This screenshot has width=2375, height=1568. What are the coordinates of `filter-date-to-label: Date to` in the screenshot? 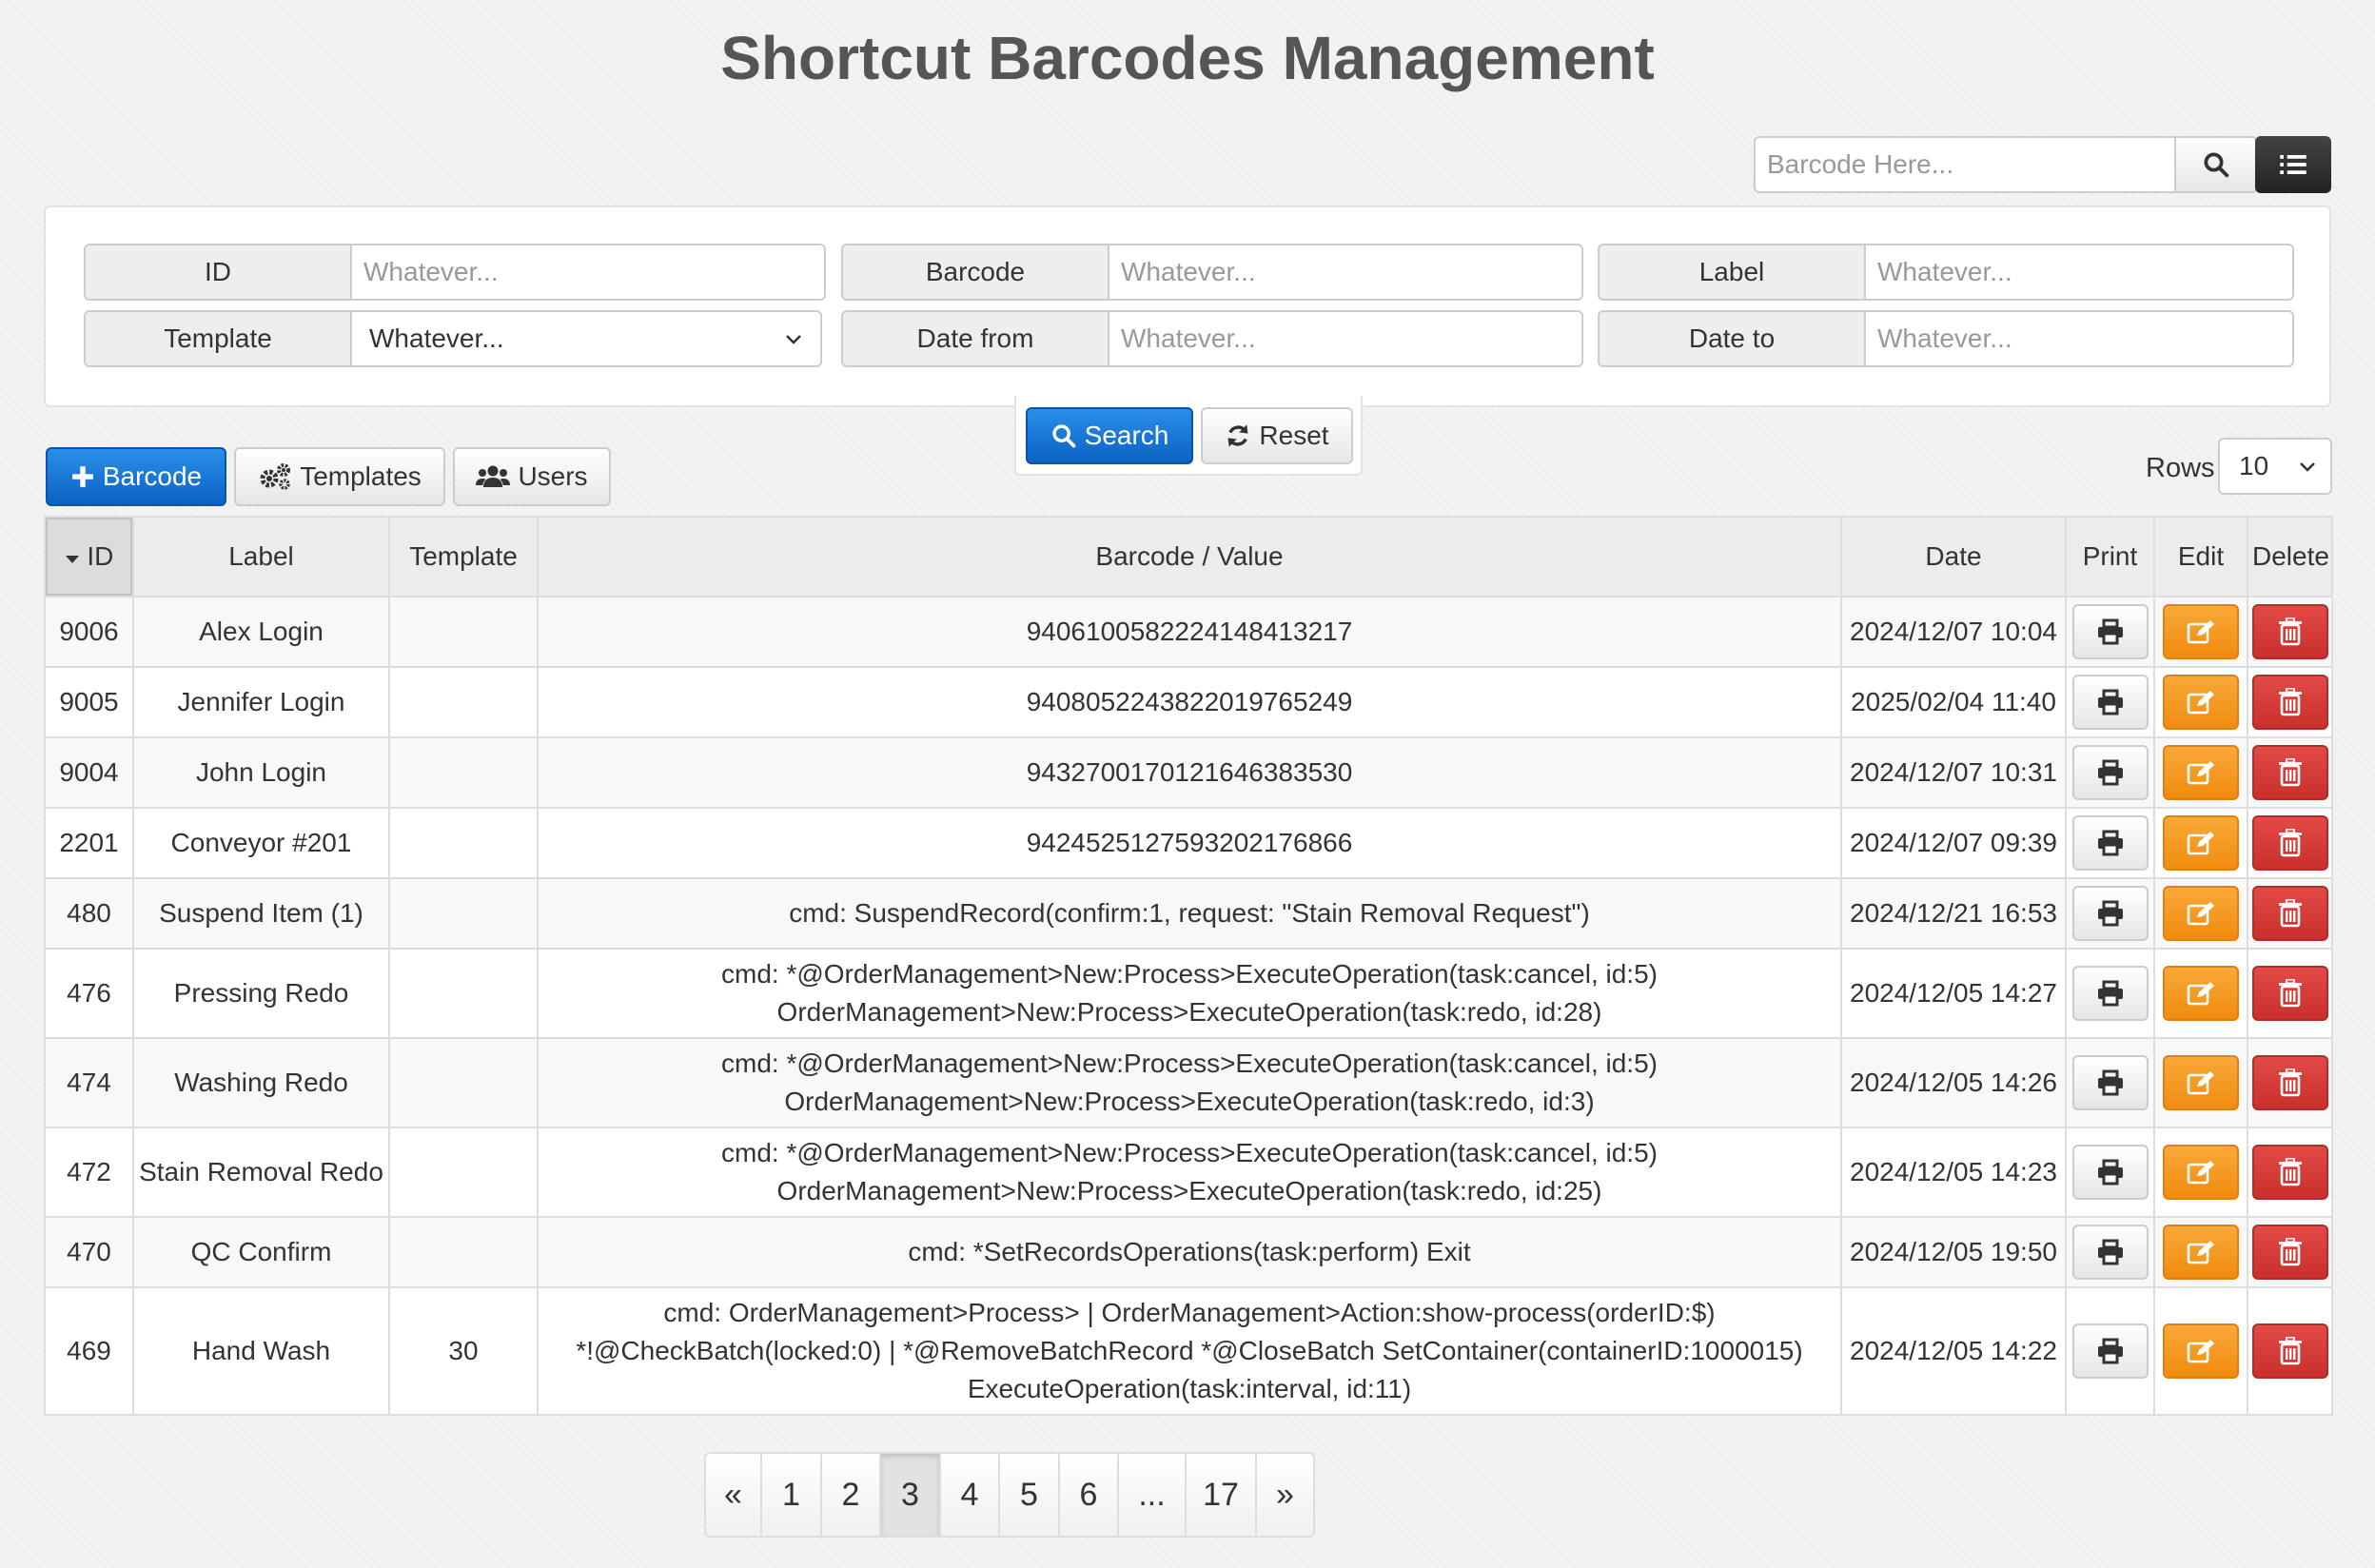 It's located at (1731, 338).